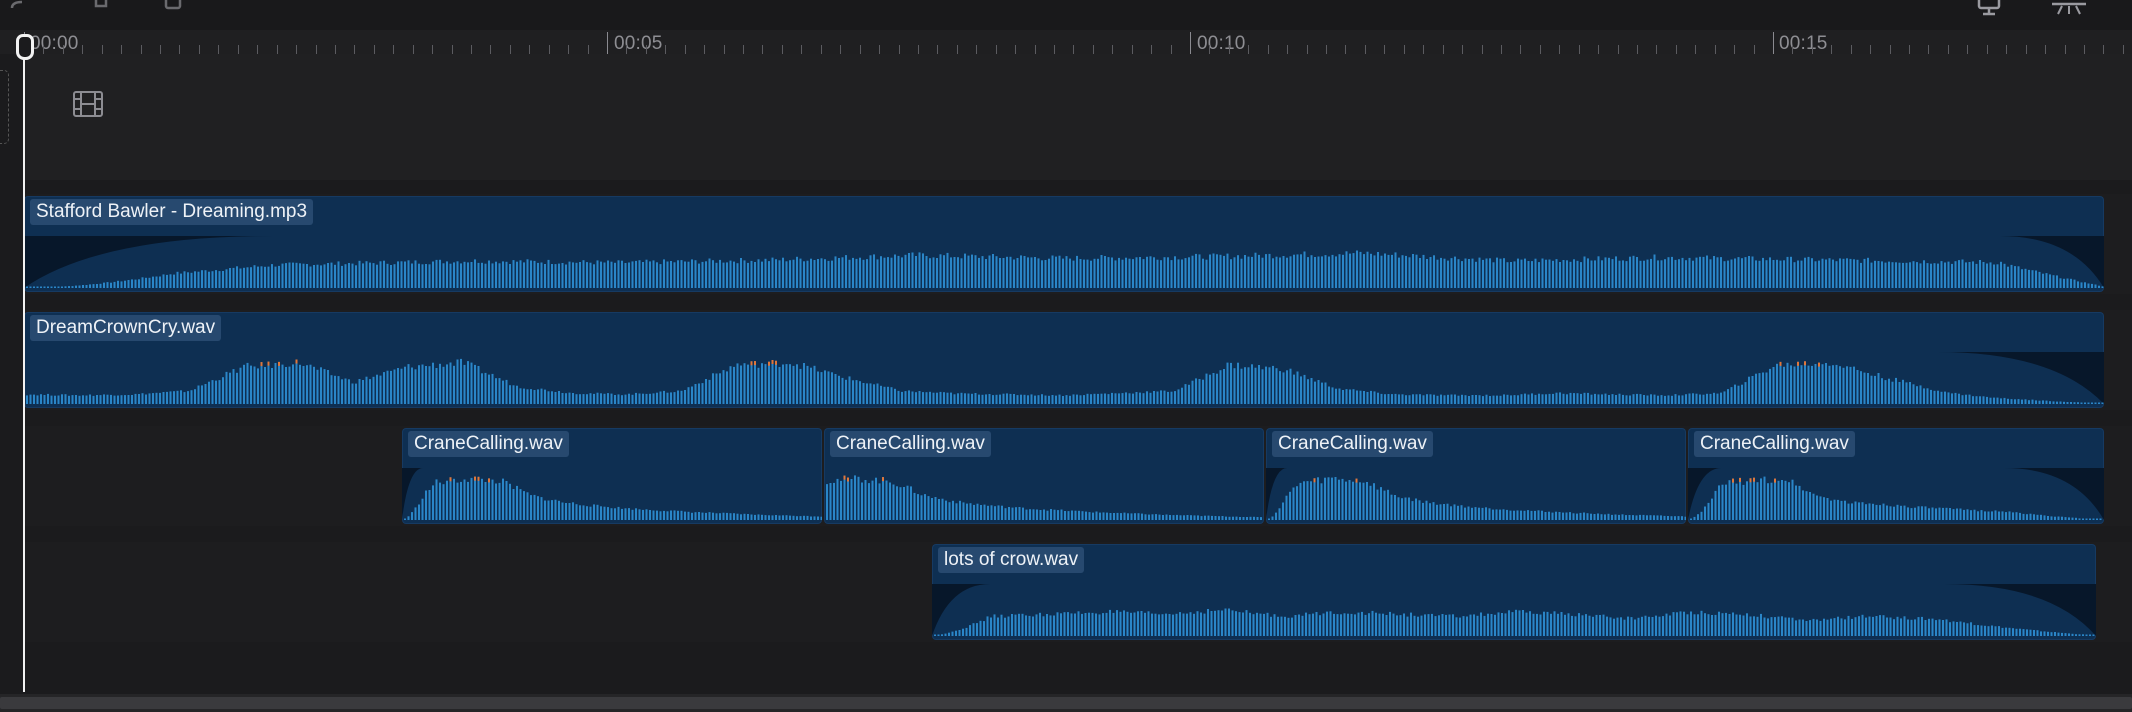 This screenshot has width=2132, height=712. What do you see at coordinates (175, 8) in the screenshot?
I see `delete-icon` at bounding box center [175, 8].